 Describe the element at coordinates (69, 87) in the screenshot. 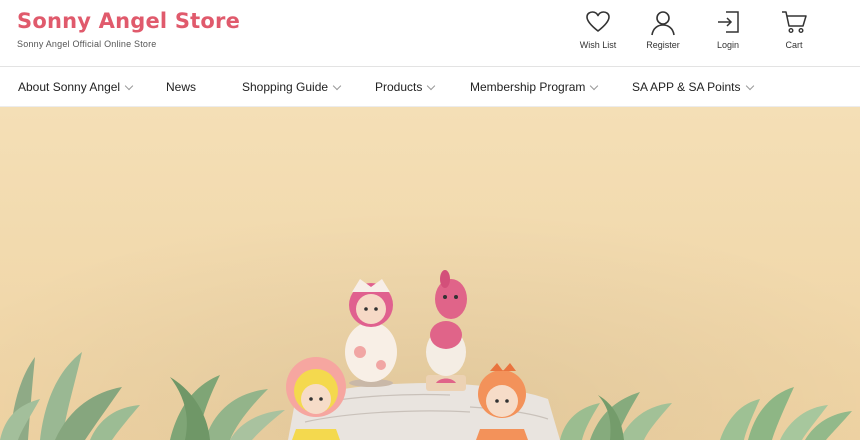

I see `nav-label: About Sonny Angel` at that location.